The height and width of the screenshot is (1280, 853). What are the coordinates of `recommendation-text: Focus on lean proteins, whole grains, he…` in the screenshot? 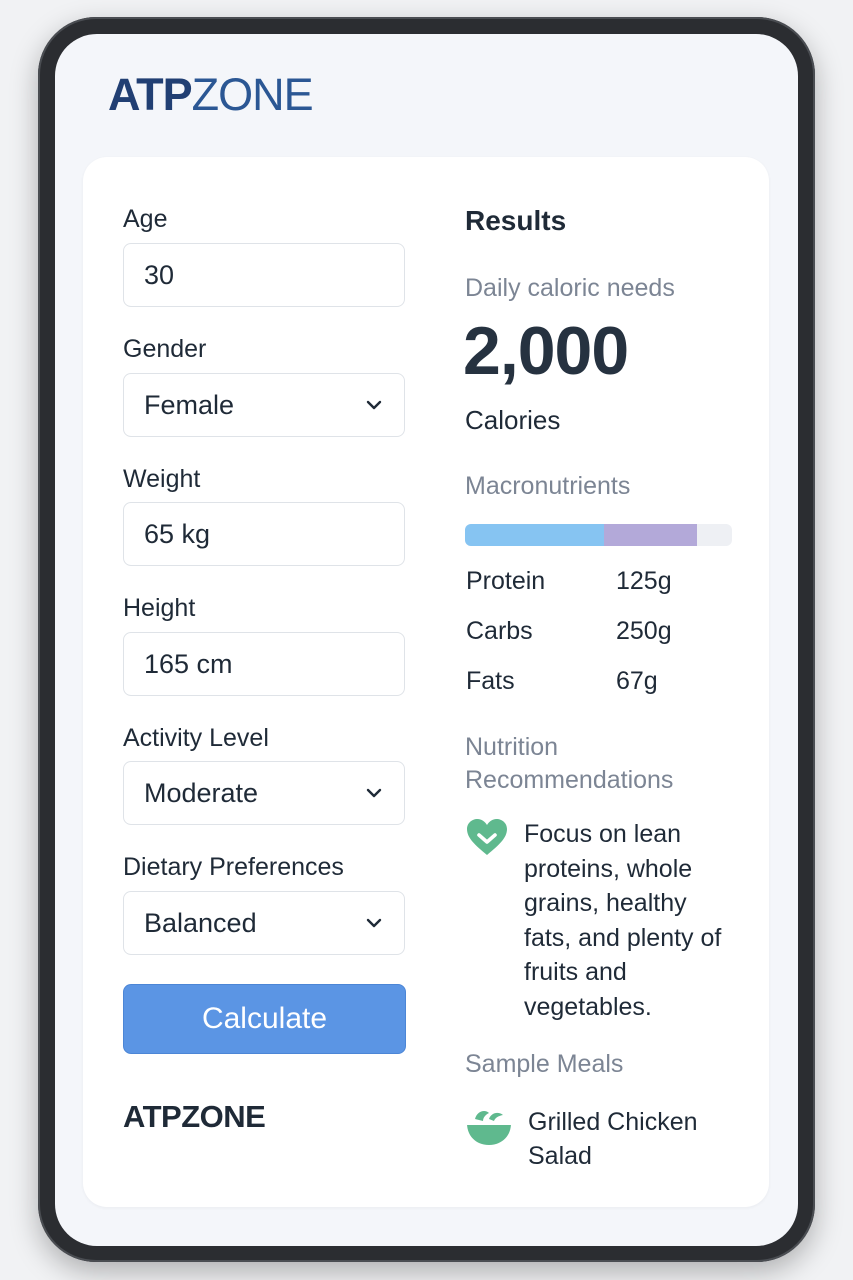 It's located at (623, 920).